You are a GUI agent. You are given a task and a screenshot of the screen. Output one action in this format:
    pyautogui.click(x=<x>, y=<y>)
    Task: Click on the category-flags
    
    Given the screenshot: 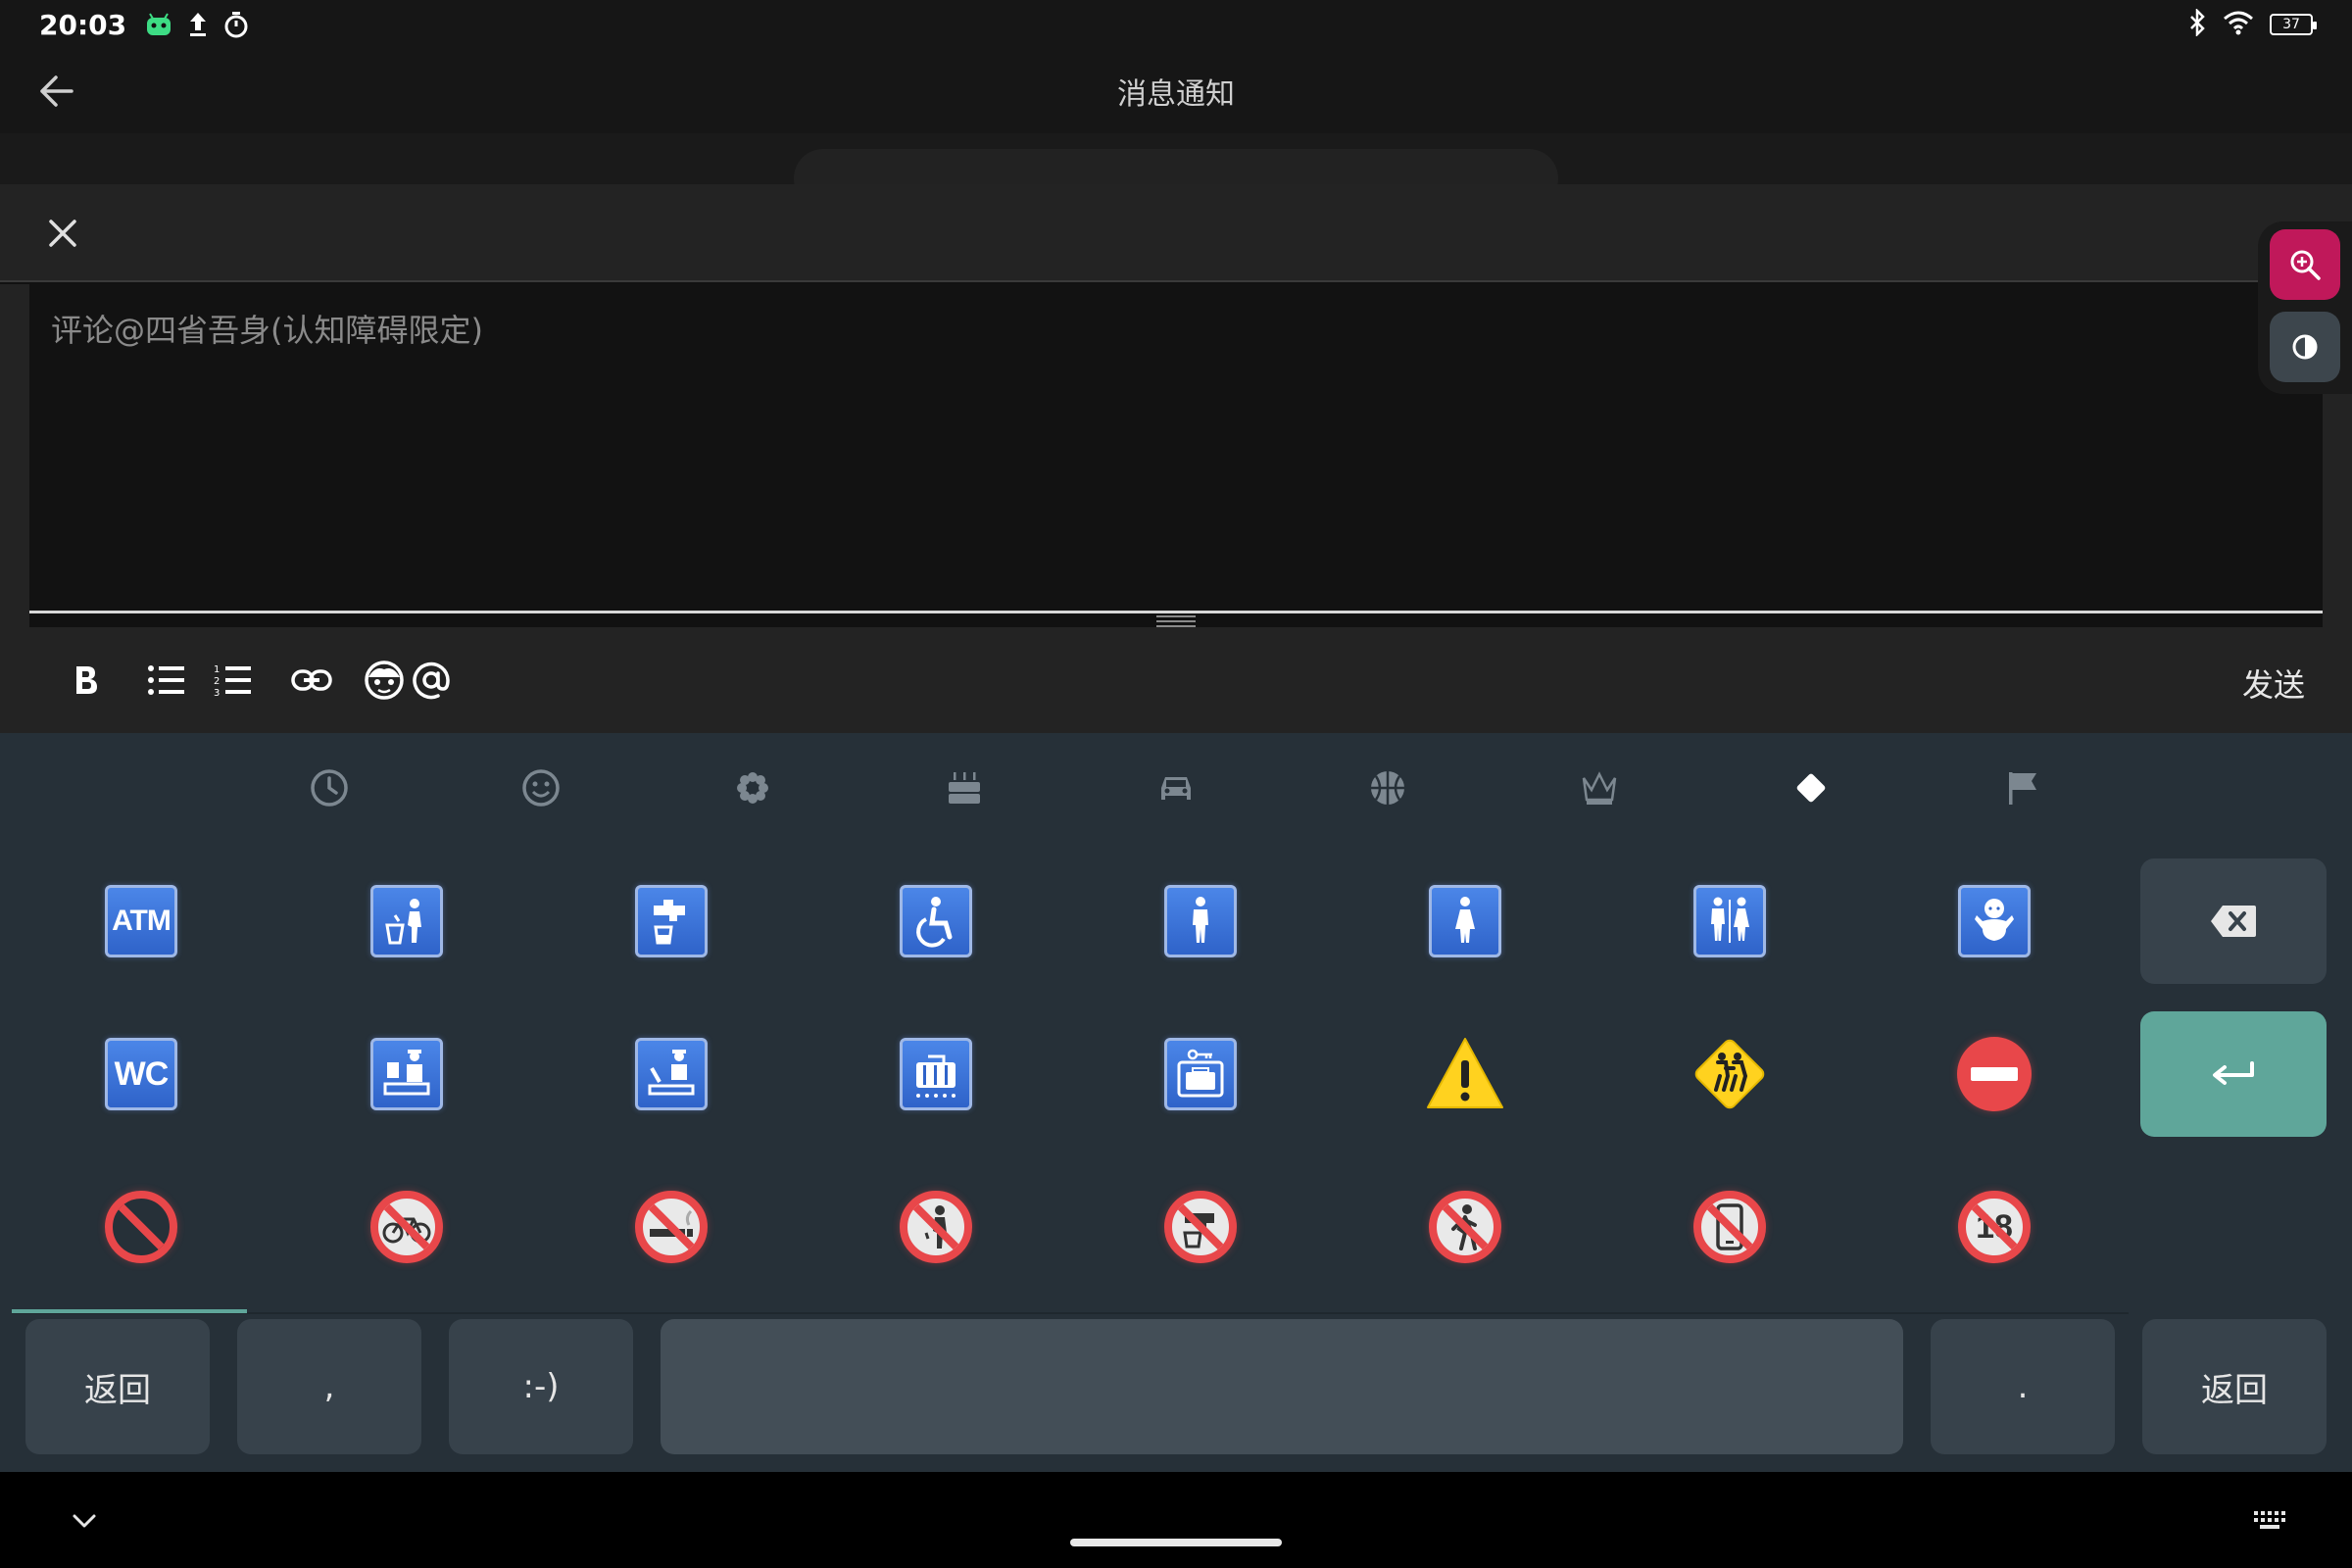 What is the action you would take?
    pyautogui.click(x=2022, y=788)
    